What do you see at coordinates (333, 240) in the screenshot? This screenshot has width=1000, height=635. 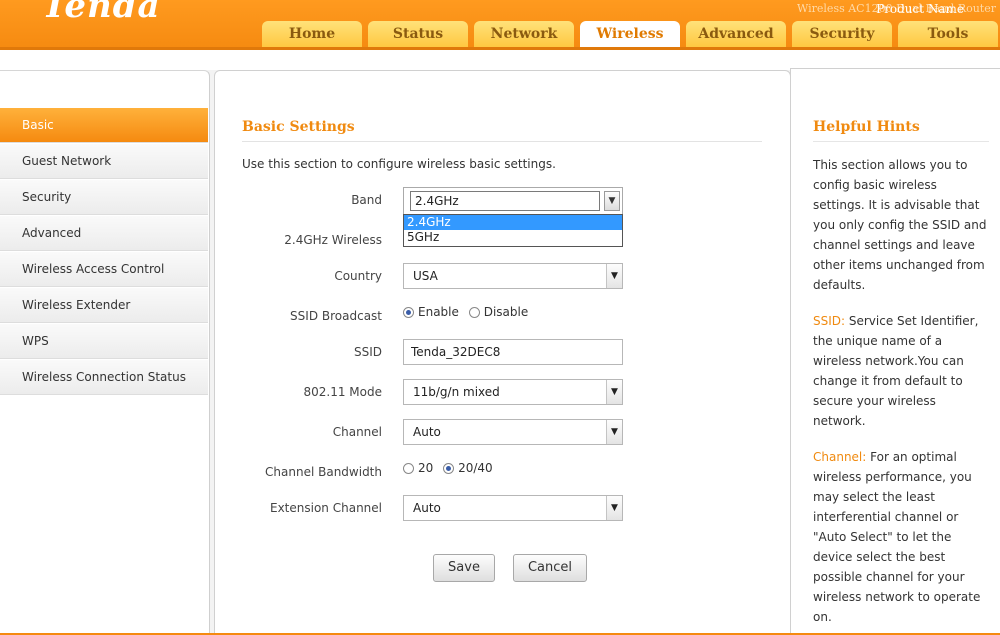 I see `wireless-24-label: 2.4GHz Wireless` at bounding box center [333, 240].